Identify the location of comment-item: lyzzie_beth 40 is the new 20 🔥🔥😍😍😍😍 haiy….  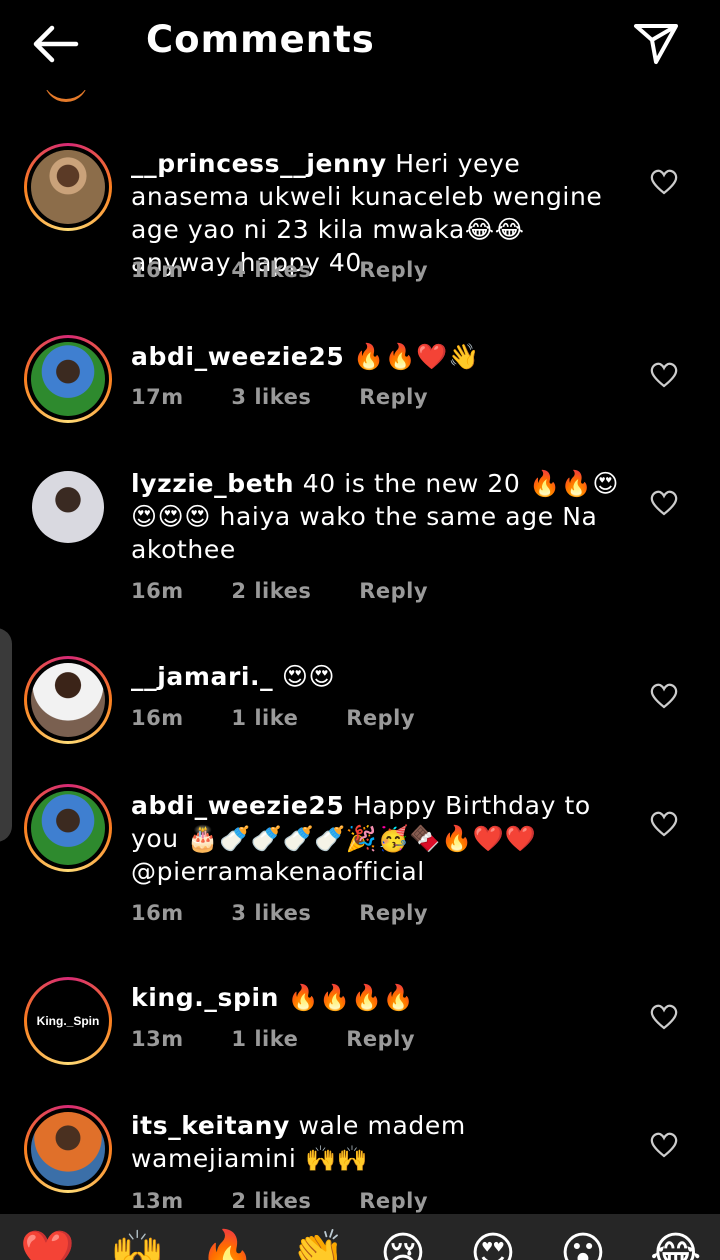
(360, 540).